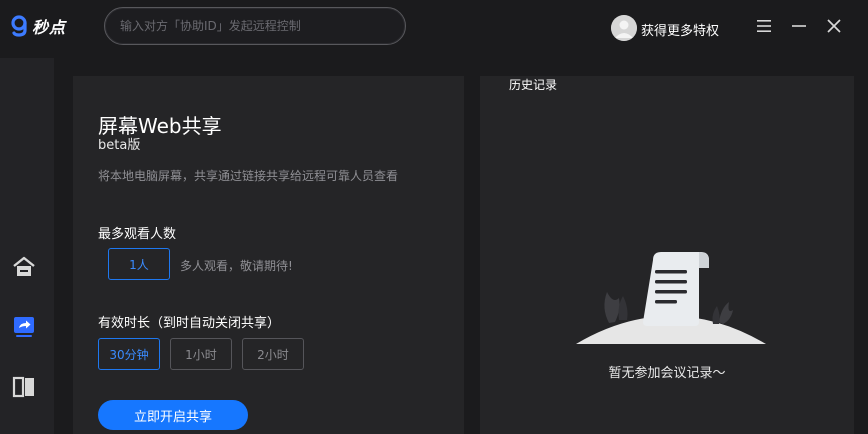 The width and height of the screenshot is (868, 434). What do you see at coordinates (137, 234) in the screenshot?
I see `viewers-label: 最多观看人数` at bounding box center [137, 234].